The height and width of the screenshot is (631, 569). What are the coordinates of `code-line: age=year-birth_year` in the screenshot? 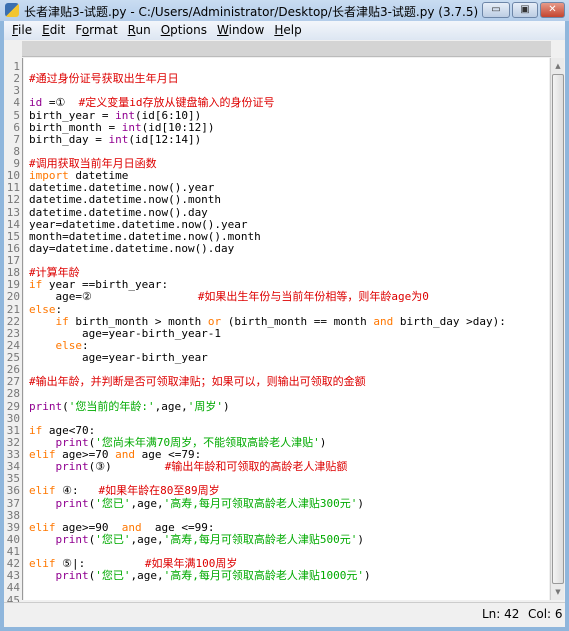 It's located at (286, 357).